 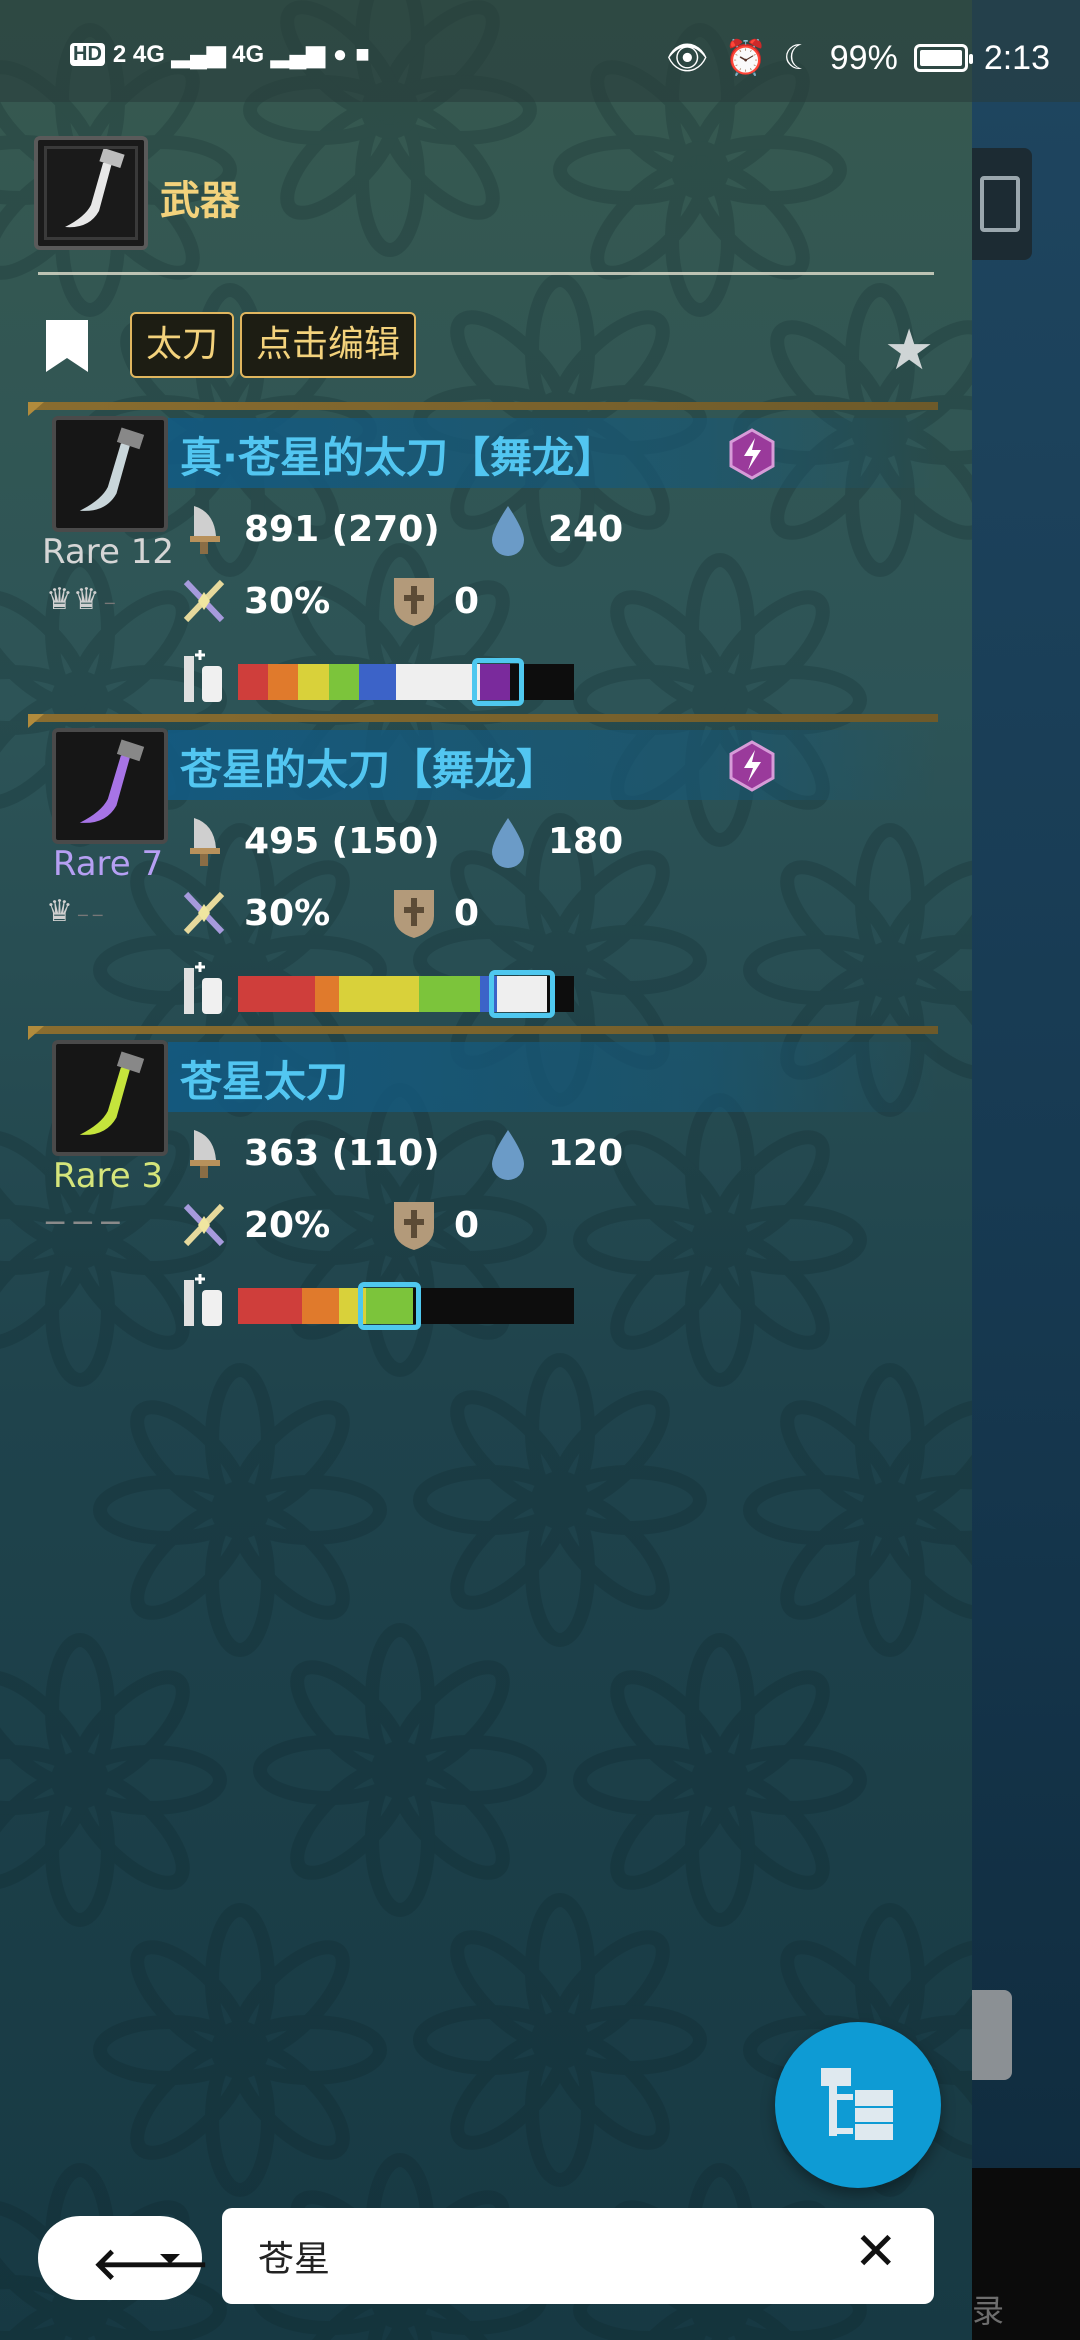 What do you see at coordinates (342, 841) in the screenshot?
I see `attack-value: 495 (150)` at bounding box center [342, 841].